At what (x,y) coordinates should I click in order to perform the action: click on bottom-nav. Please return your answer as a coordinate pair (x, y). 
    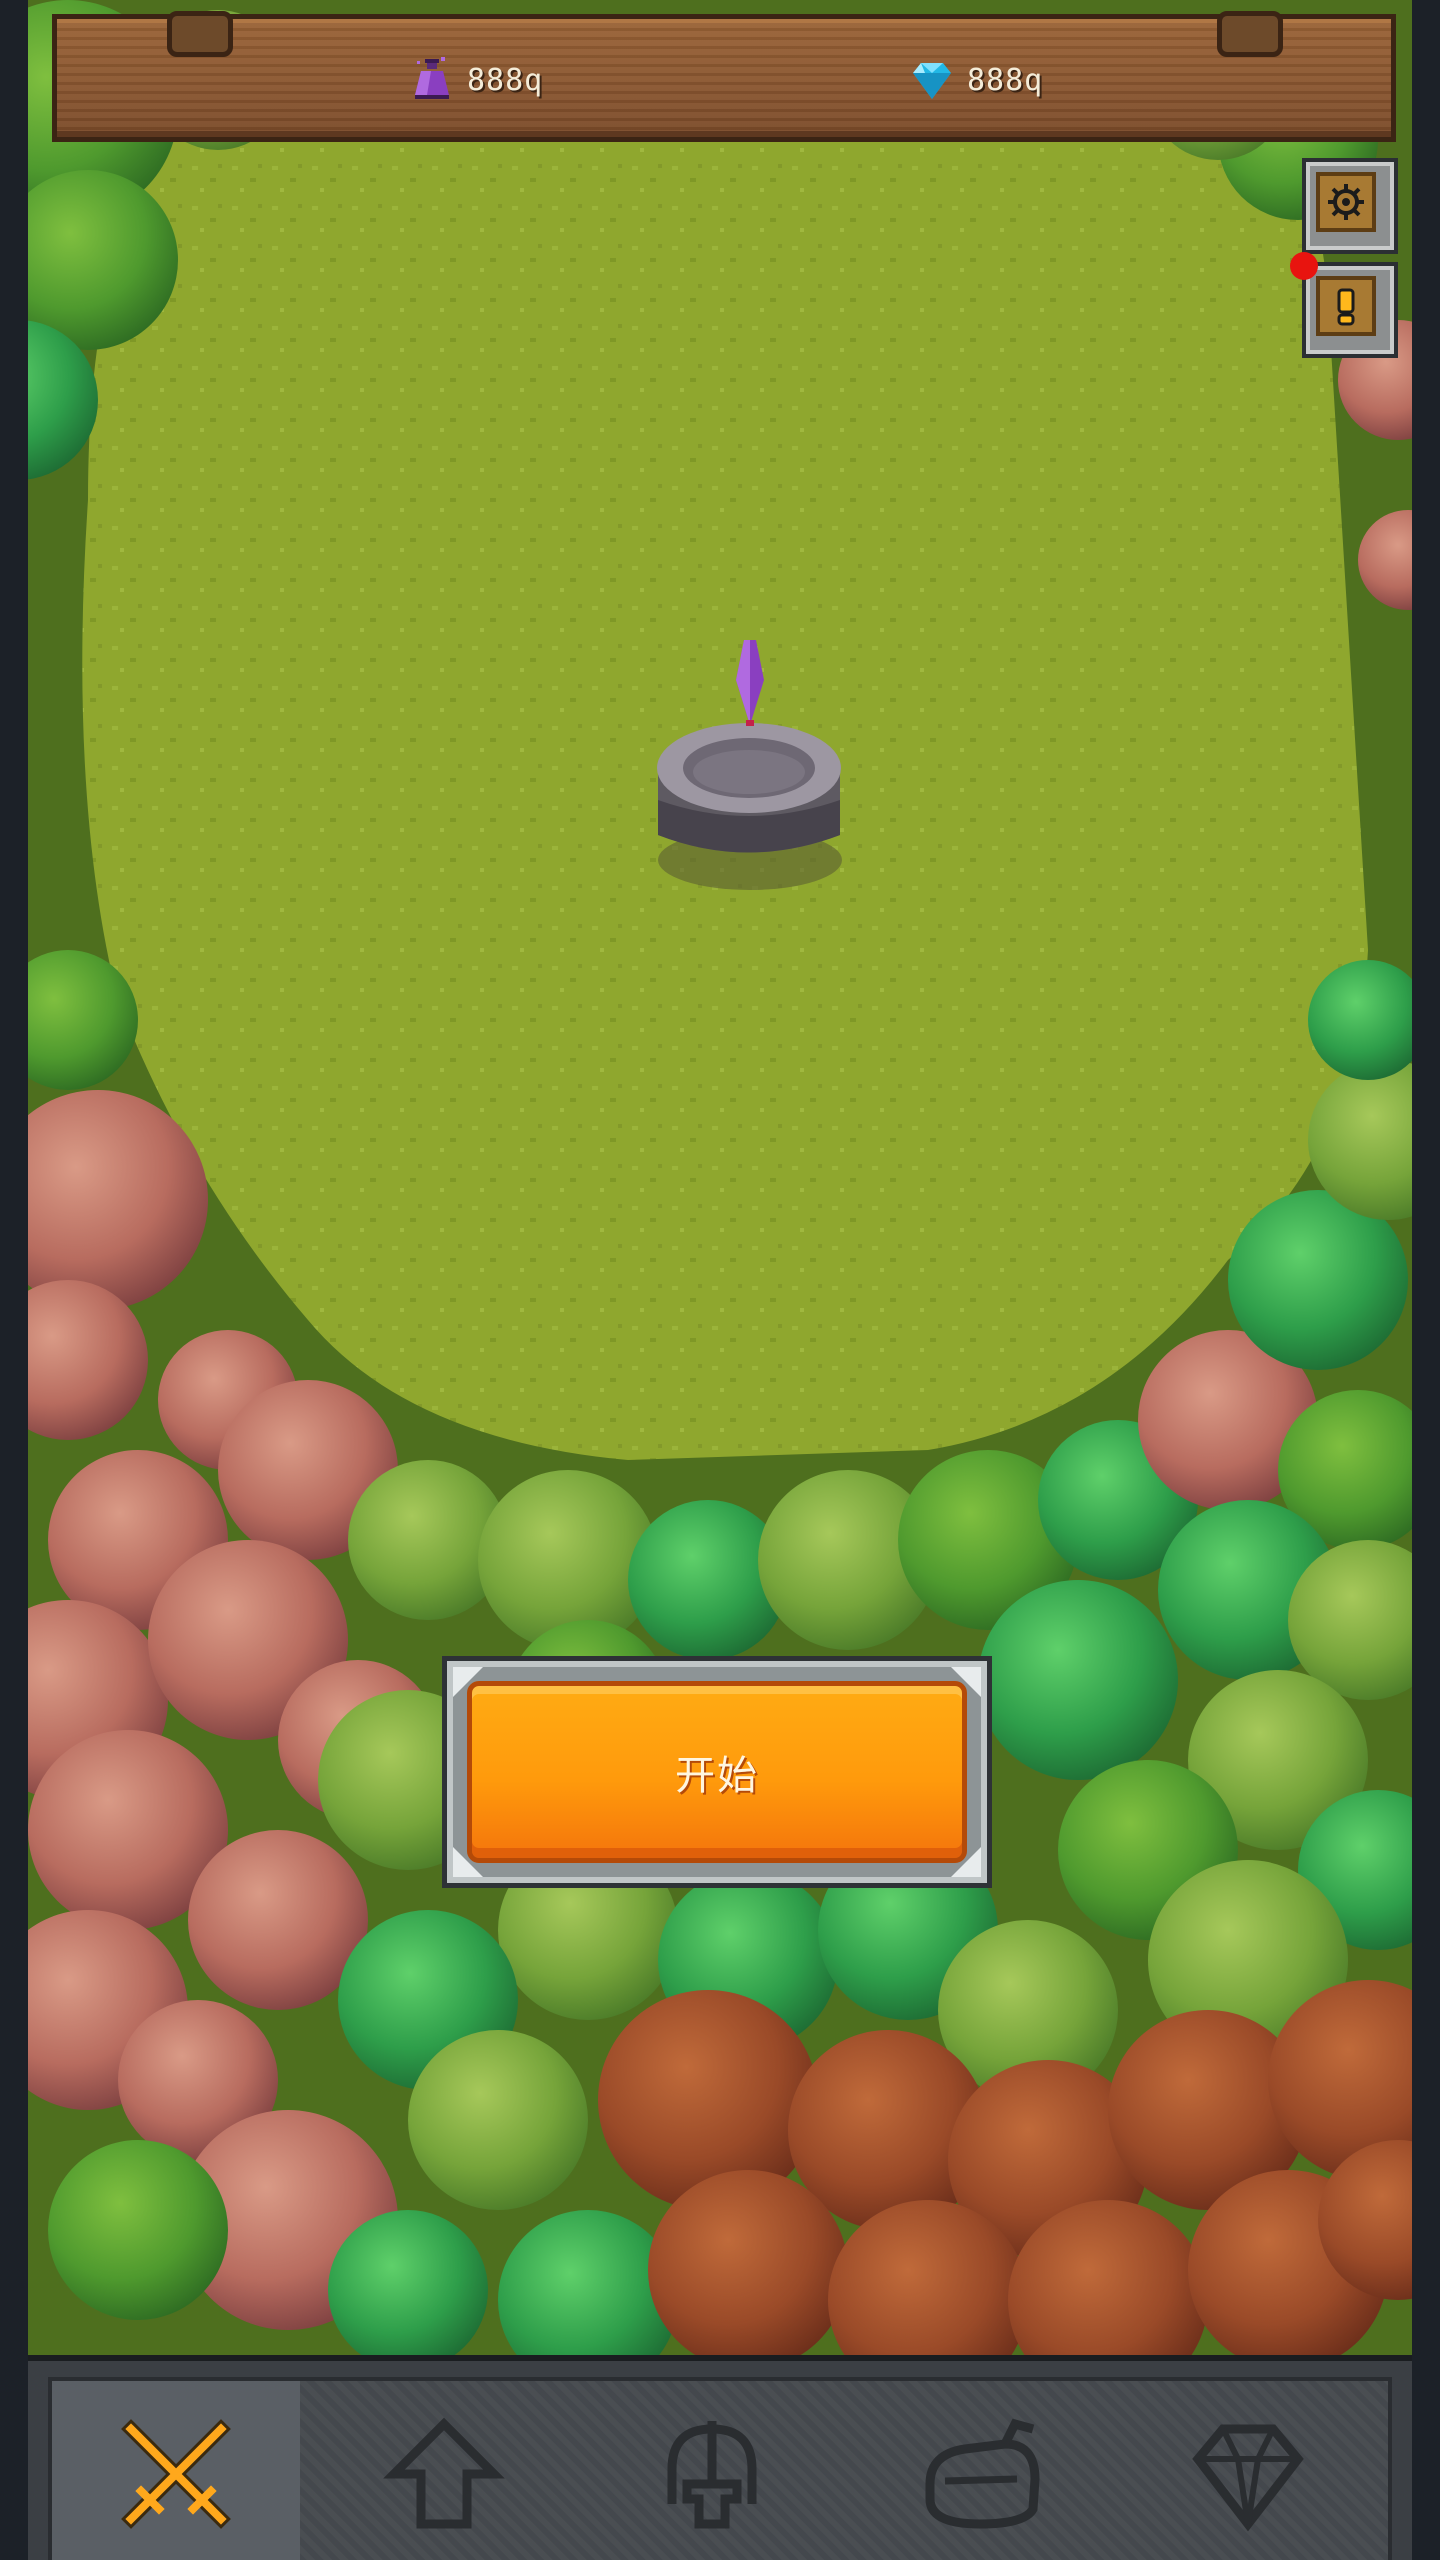
    Looking at the image, I should click on (720, 2457).